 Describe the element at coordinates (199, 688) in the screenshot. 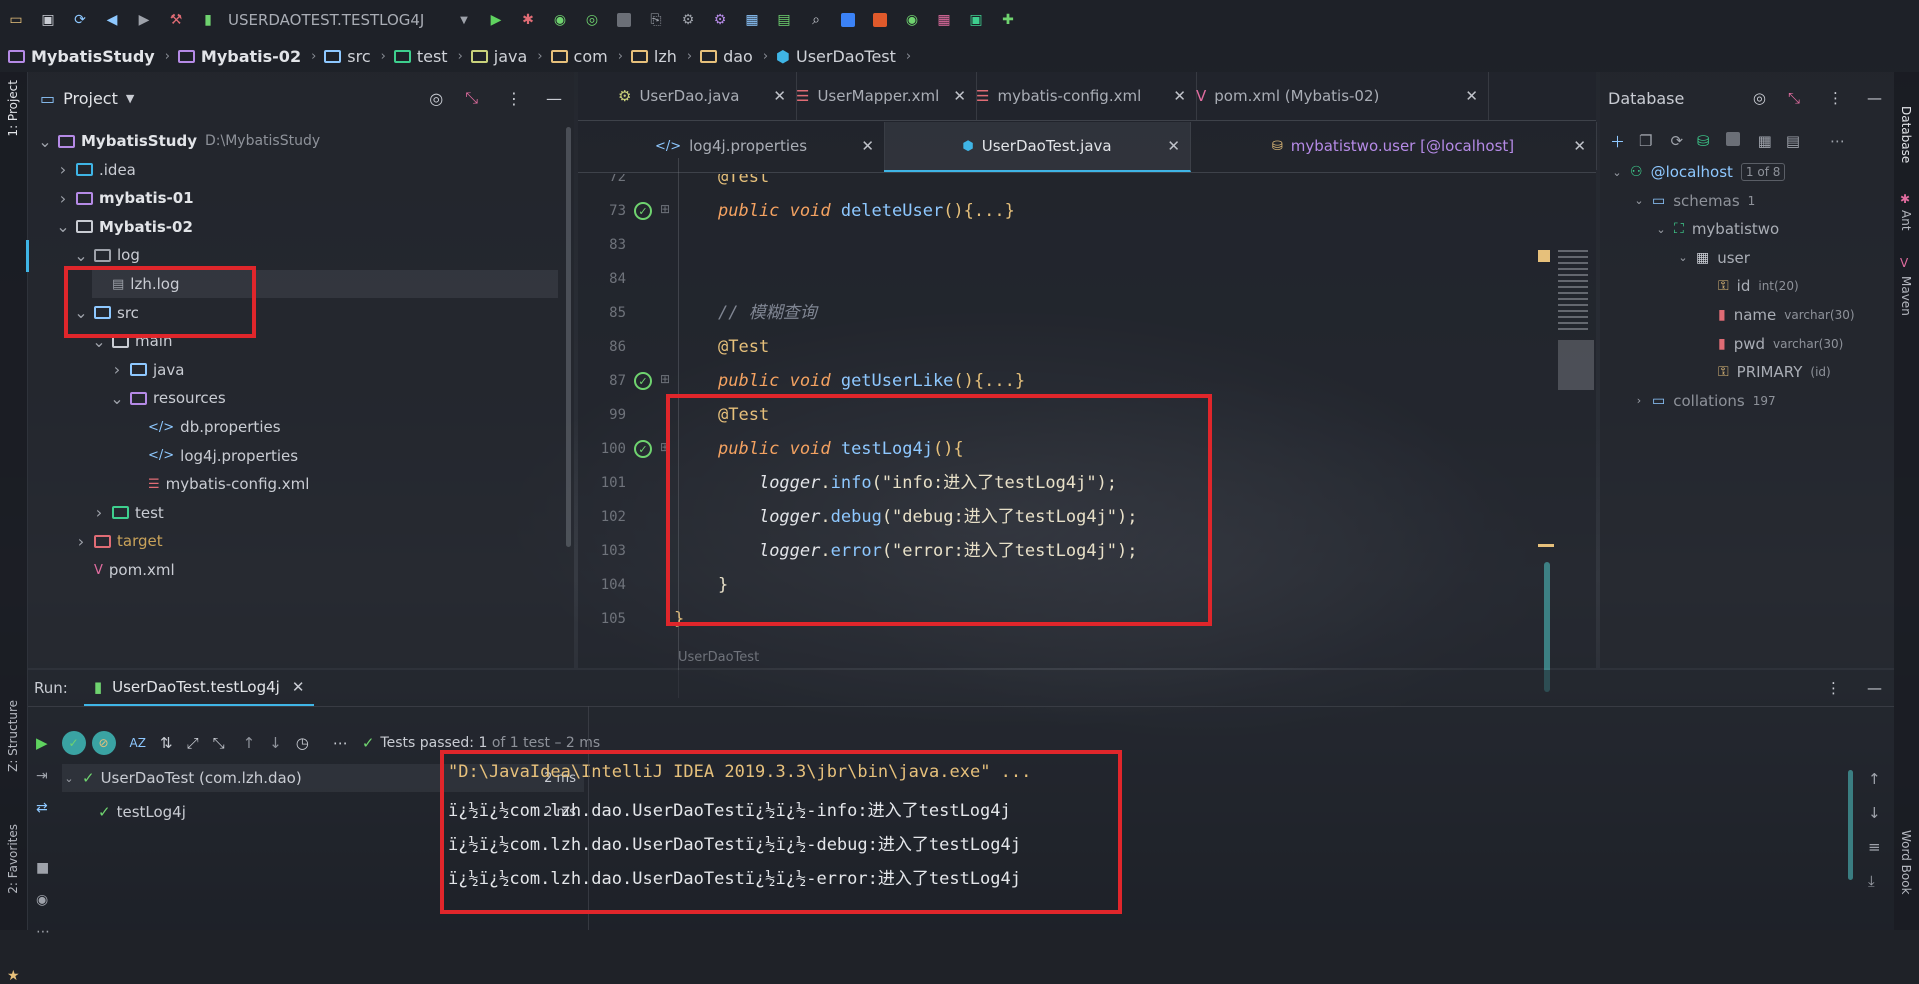

I see `run-tab: ▮ UserDaoTest.testLog4j ✕` at that location.